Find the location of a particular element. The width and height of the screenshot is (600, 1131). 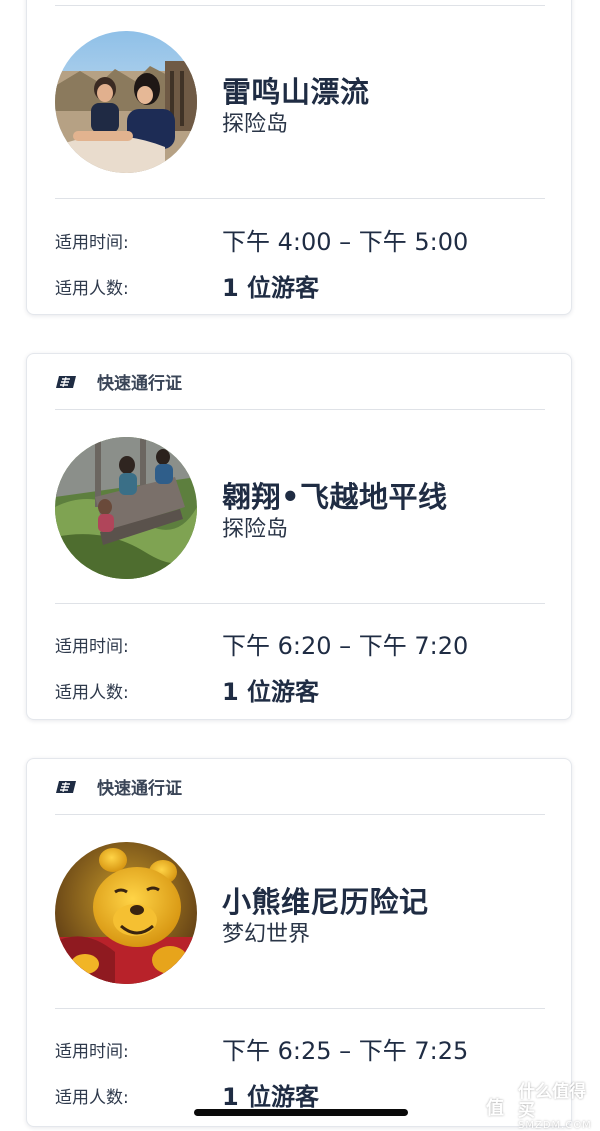

card-top-divider is located at coordinates (300, 5).